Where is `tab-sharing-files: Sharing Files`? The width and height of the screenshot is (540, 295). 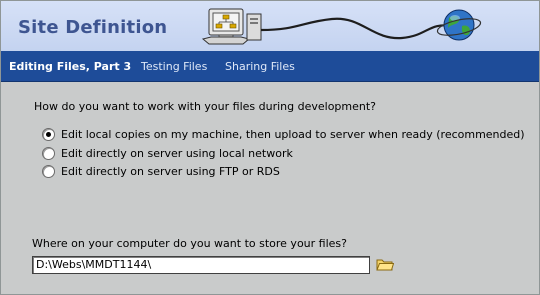 tab-sharing-files: Sharing Files is located at coordinates (260, 66).